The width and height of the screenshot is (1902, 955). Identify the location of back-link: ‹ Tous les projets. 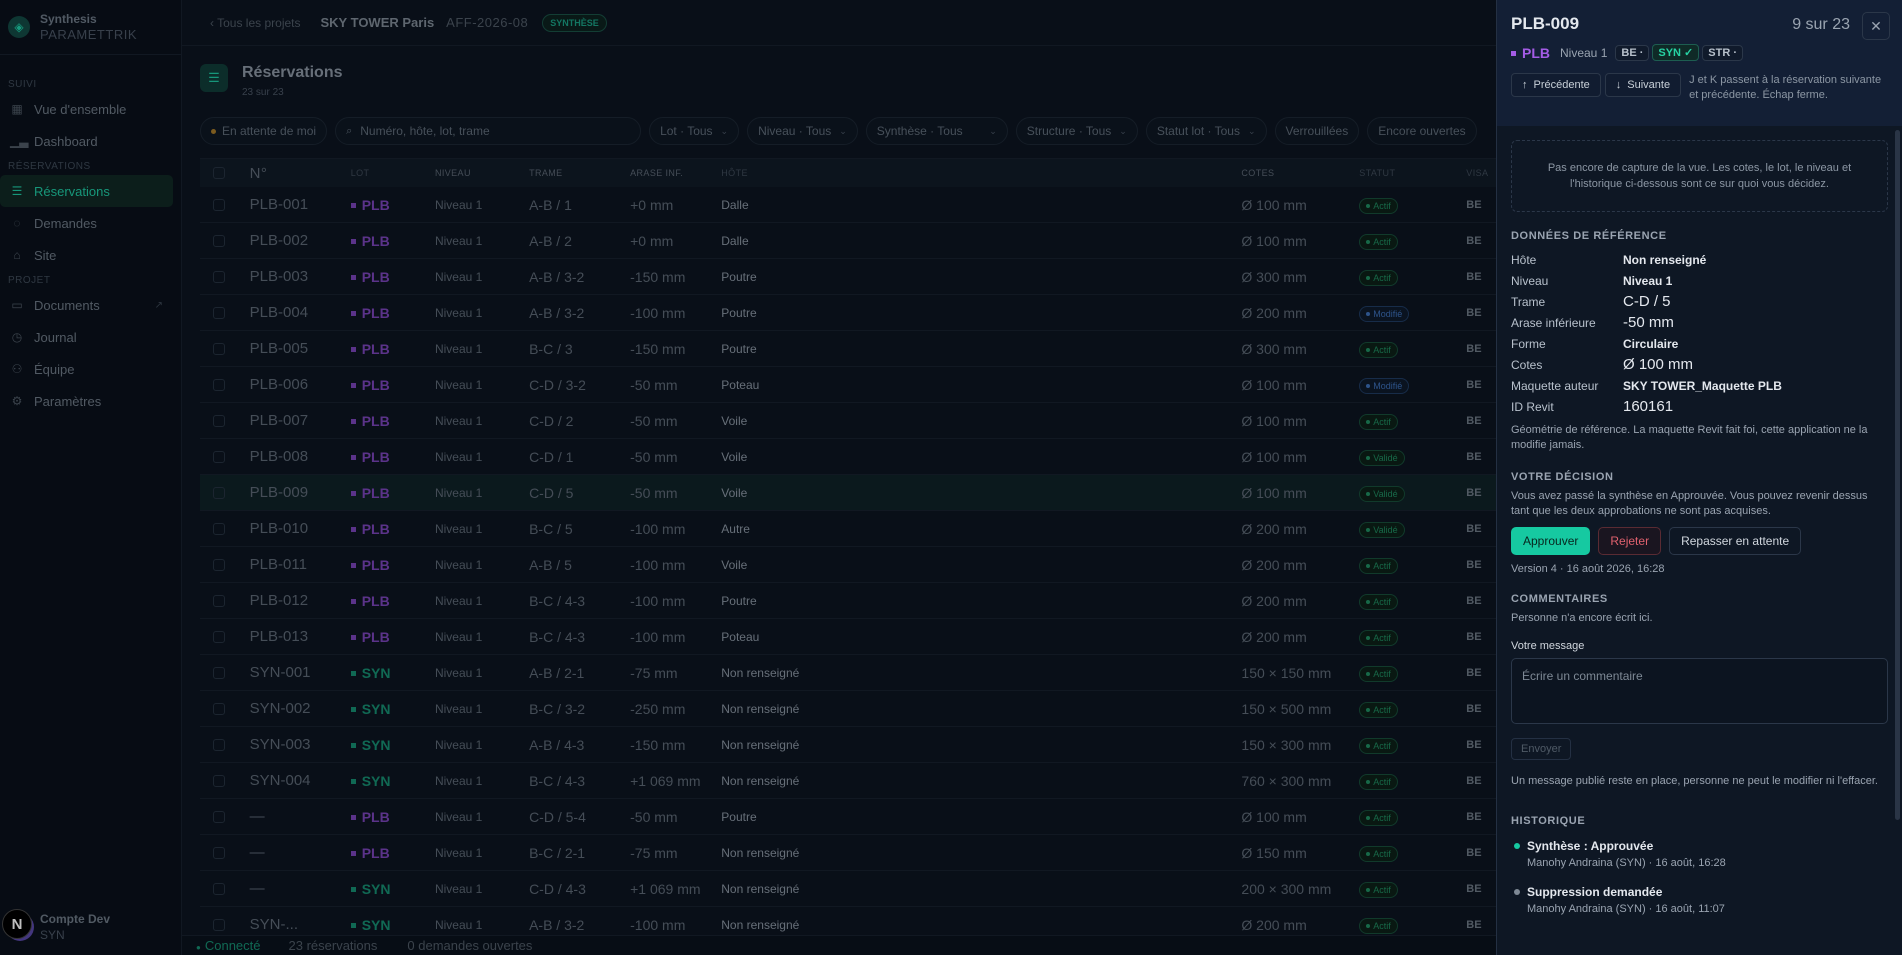
(255, 23).